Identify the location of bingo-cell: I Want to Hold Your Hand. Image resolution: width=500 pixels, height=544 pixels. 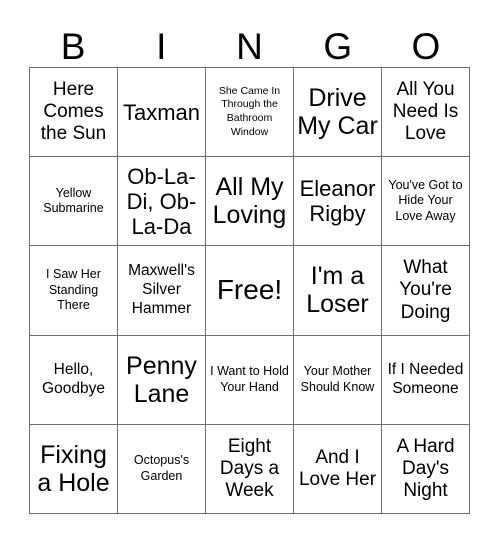
(250, 380).